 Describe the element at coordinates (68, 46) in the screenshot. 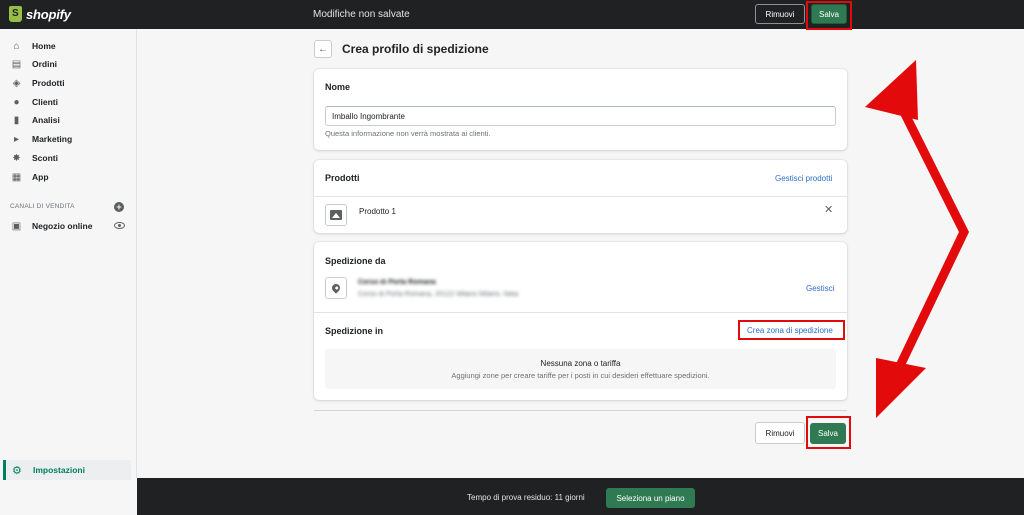

I see `sidebar-item-home: ⌂ Home` at that location.